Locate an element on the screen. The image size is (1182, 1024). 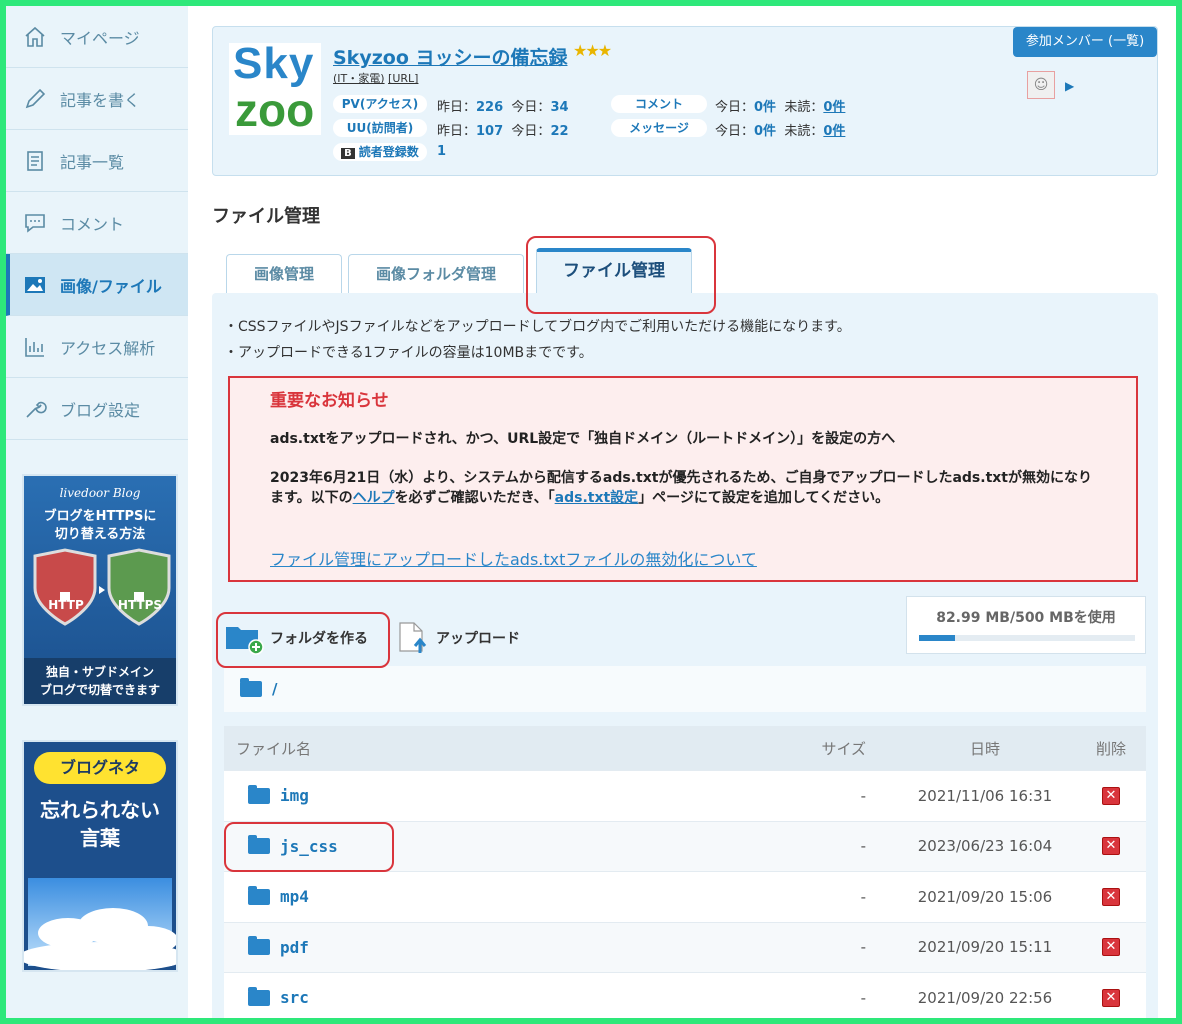
message-unread-link: 0件 is located at coordinates (834, 131).